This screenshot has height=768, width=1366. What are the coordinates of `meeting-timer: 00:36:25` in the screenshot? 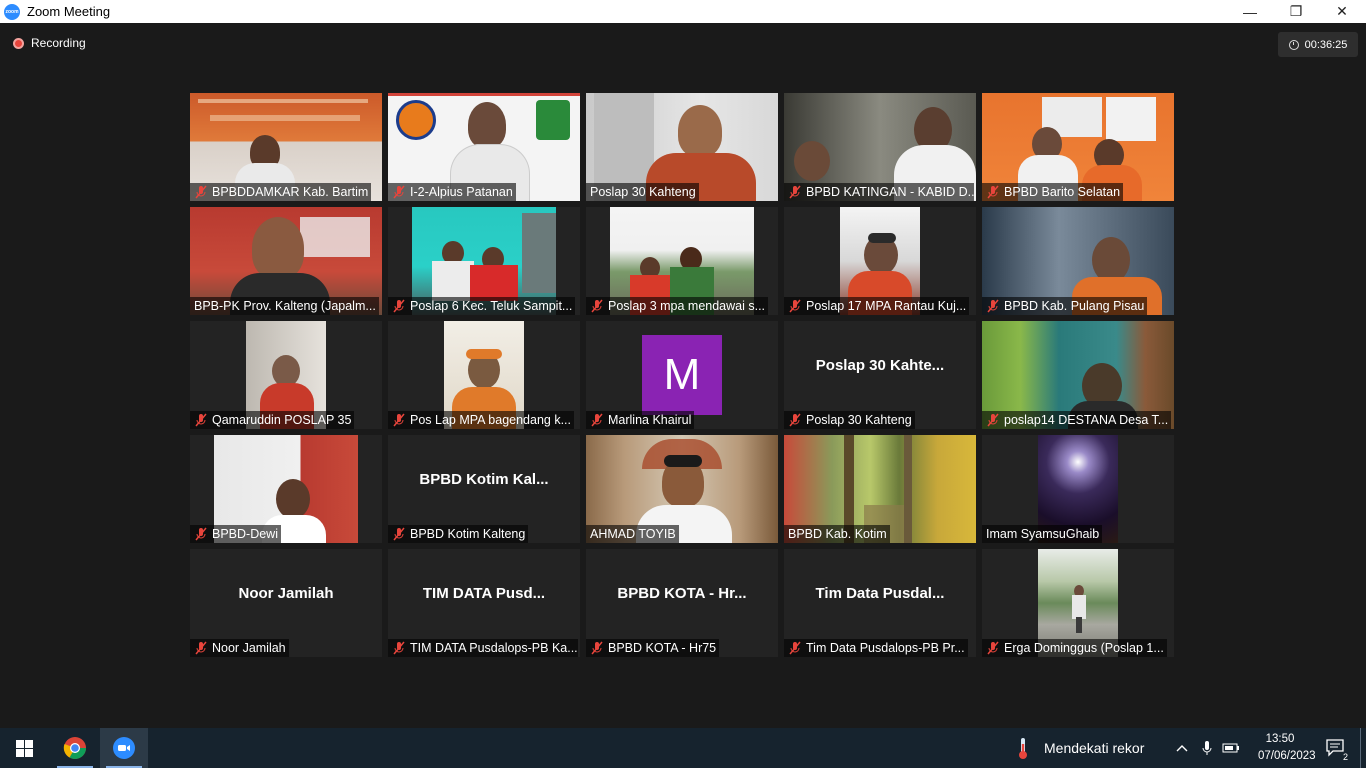 It's located at (1318, 44).